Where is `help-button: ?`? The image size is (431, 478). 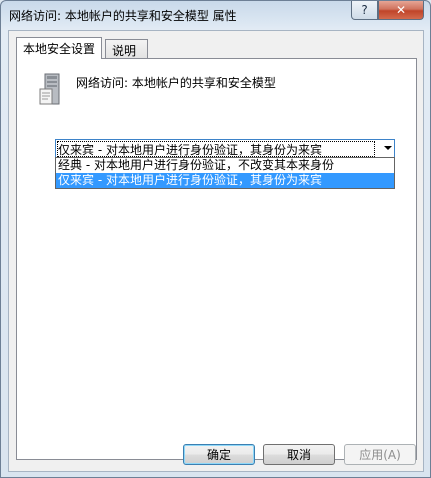 help-button: ? is located at coordinates (364, 10).